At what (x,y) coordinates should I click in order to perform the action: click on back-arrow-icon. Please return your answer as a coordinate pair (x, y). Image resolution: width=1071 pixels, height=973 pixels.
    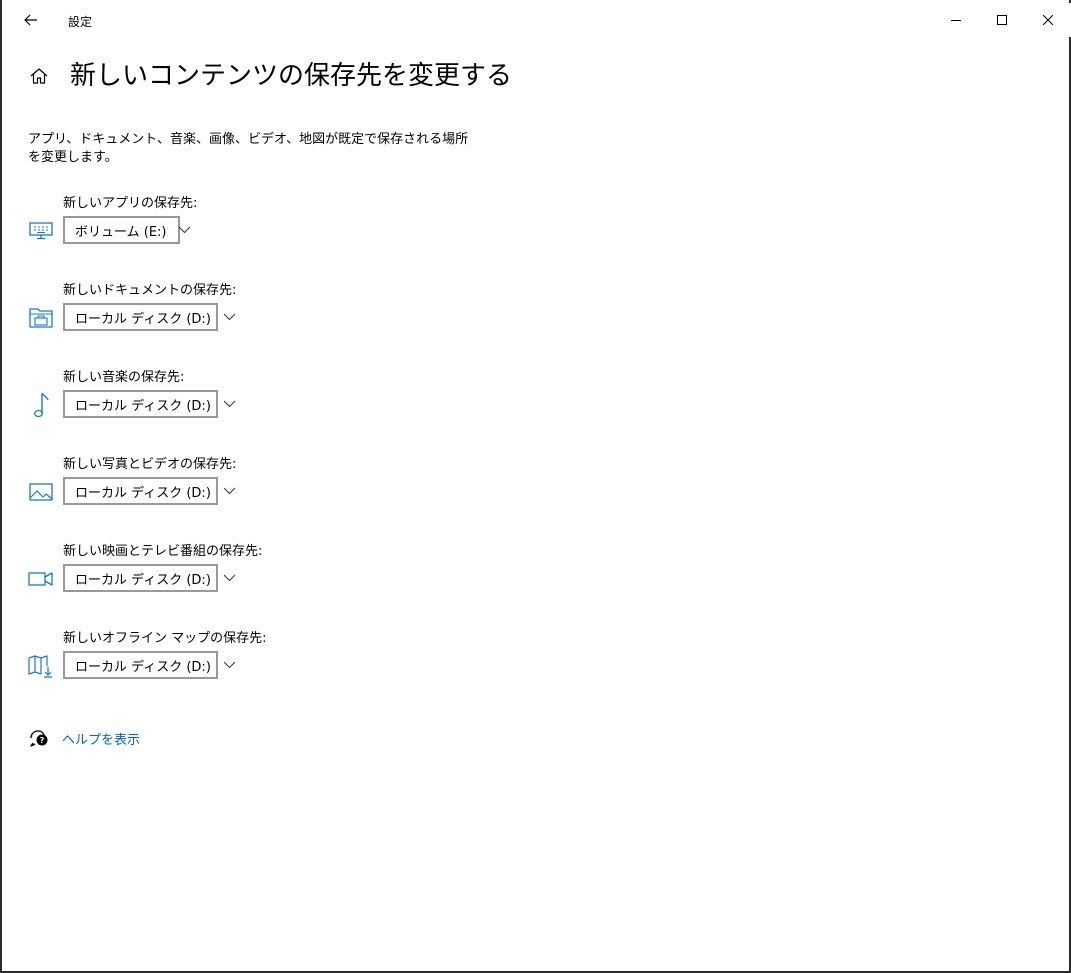
    Looking at the image, I should click on (30, 20).